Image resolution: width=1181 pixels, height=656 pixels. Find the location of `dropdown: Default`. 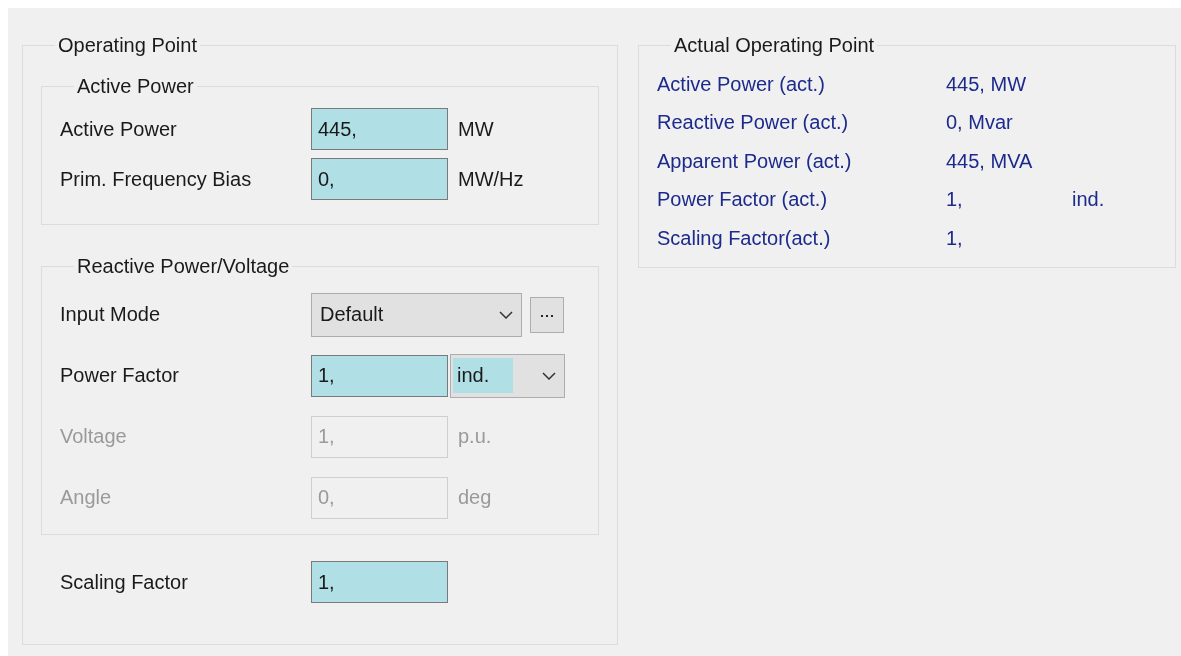

dropdown: Default is located at coordinates (416, 314).